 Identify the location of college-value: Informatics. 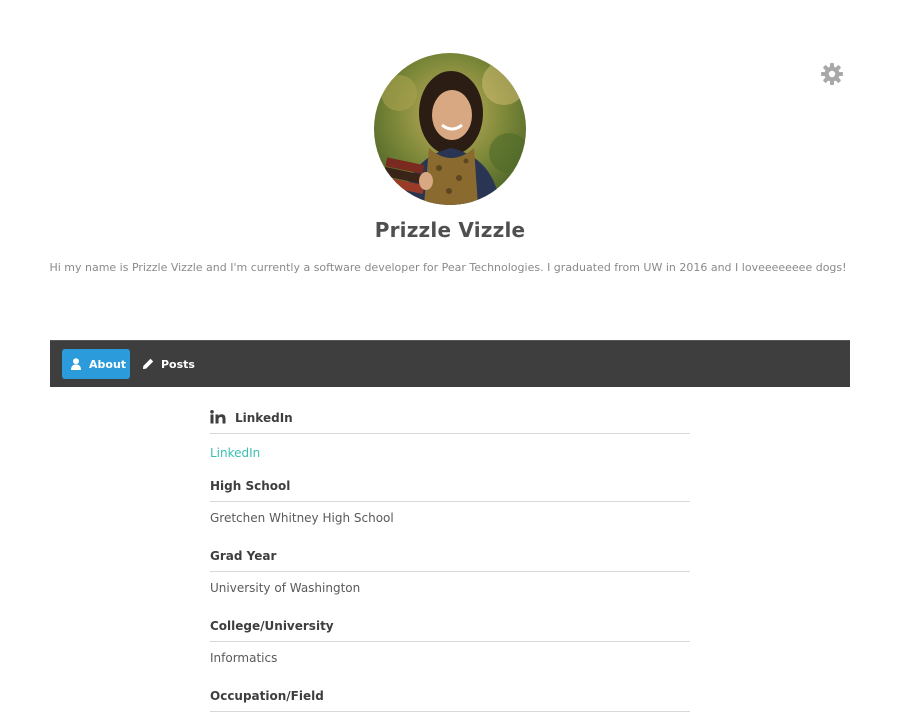
(244, 658).